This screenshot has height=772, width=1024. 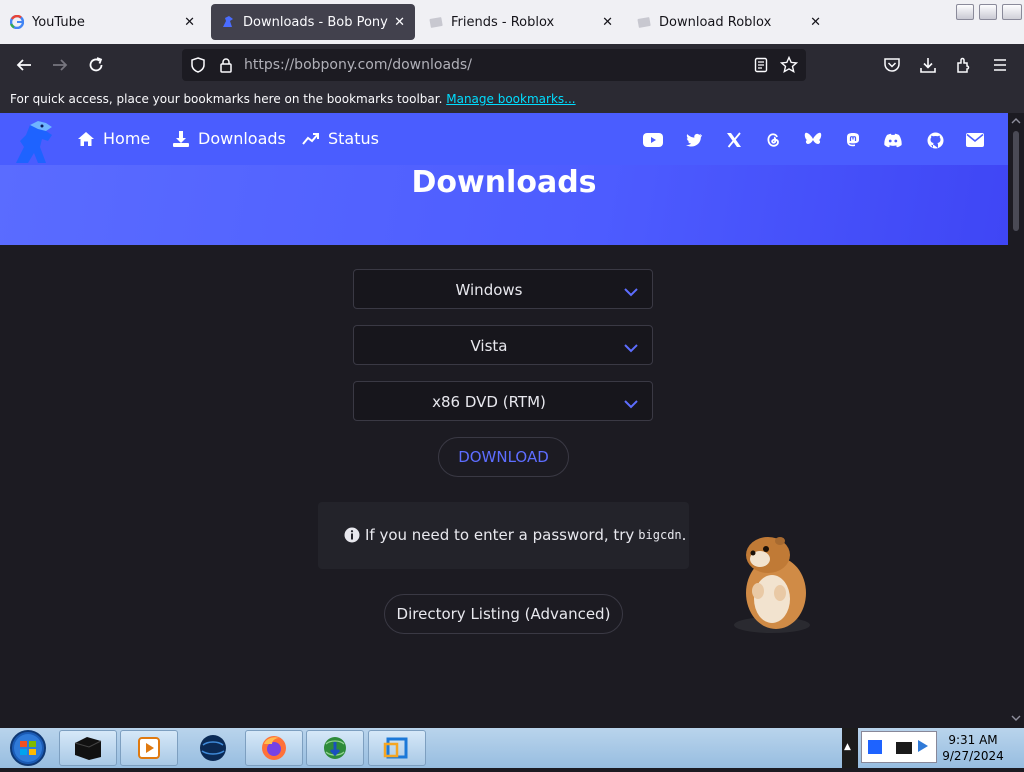 What do you see at coordinates (503, 457) in the screenshot?
I see `download-button: DOWNLOAD` at bounding box center [503, 457].